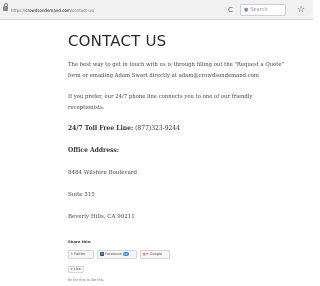 Image resolution: width=320 pixels, height=286 pixels. What do you see at coordinates (18, 10) in the screenshot?
I see `url-prefix: https://` at bounding box center [18, 10].